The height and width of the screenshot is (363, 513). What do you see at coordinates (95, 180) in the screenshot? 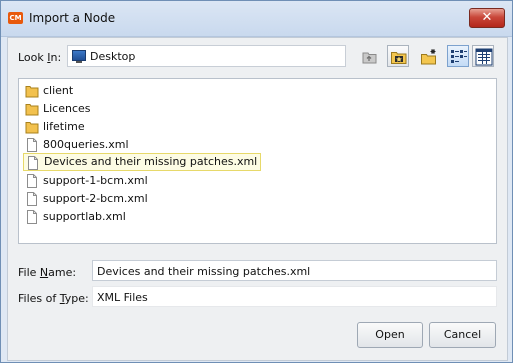
I see `file-name-text: support-1-bcm.xml` at bounding box center [95, 180].